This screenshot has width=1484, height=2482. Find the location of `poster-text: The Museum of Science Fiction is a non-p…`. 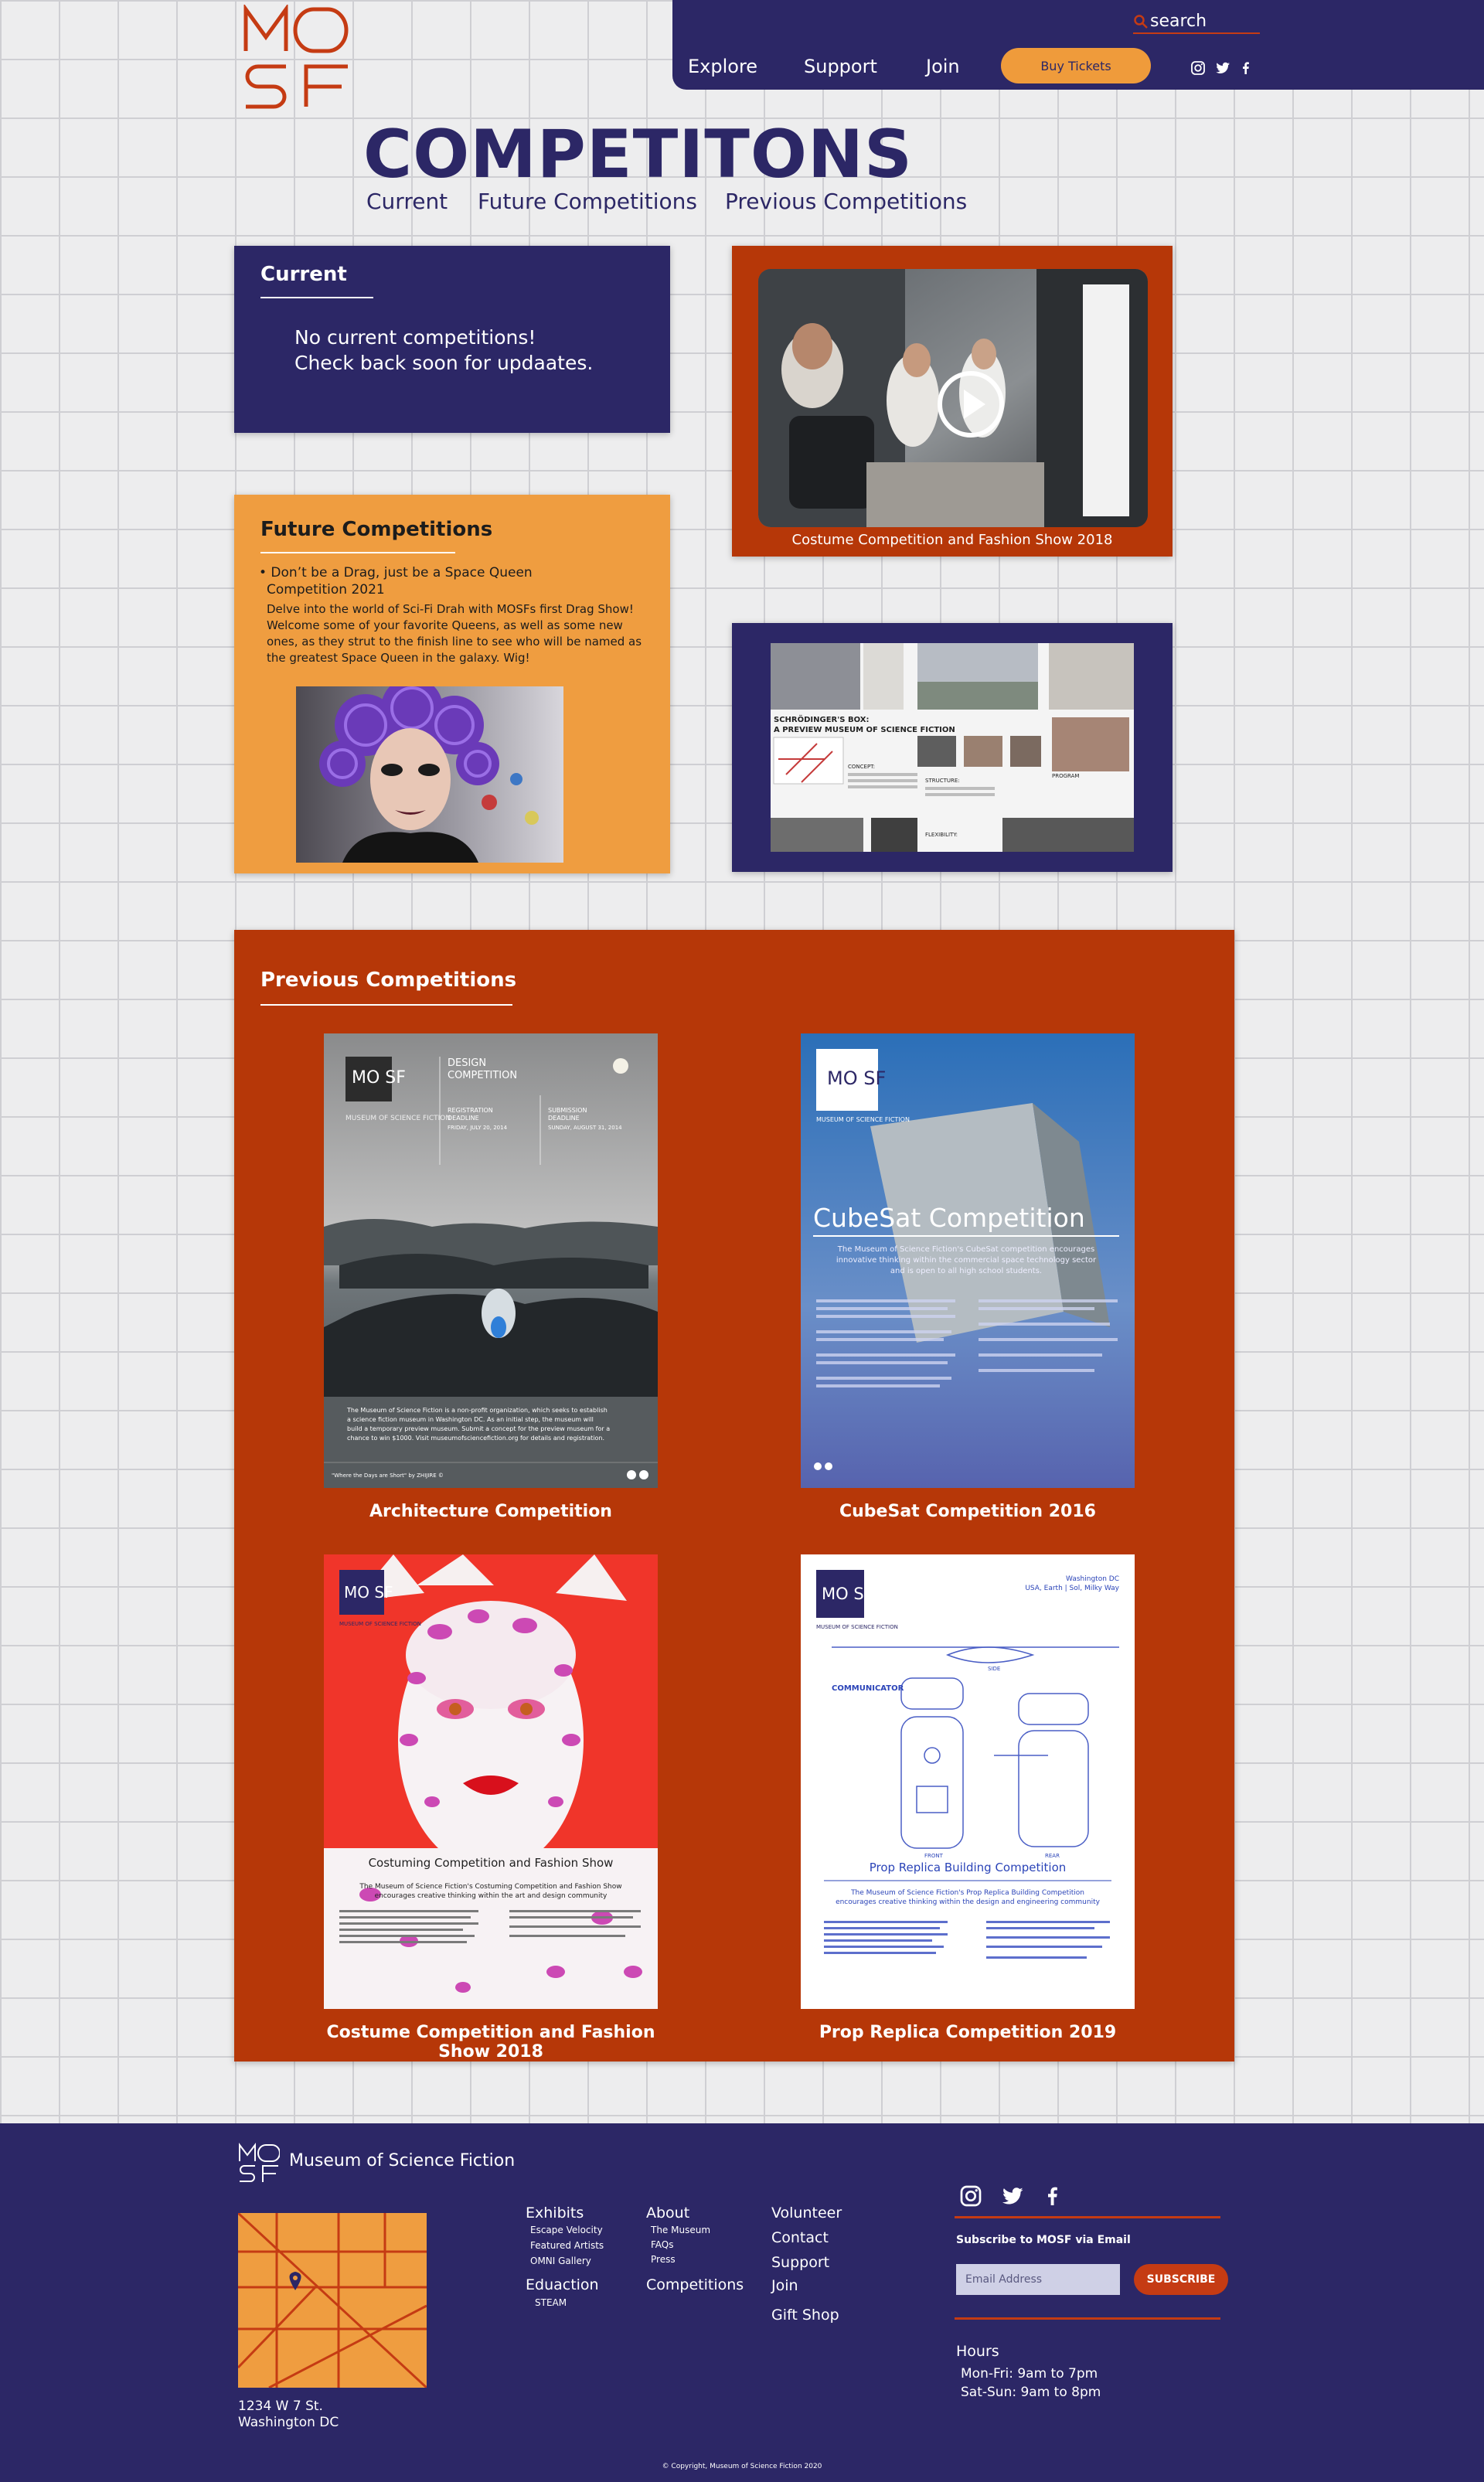

poster-text: The Museum of Science Fiction is a non-p… is located at coordinates (477, 1410).